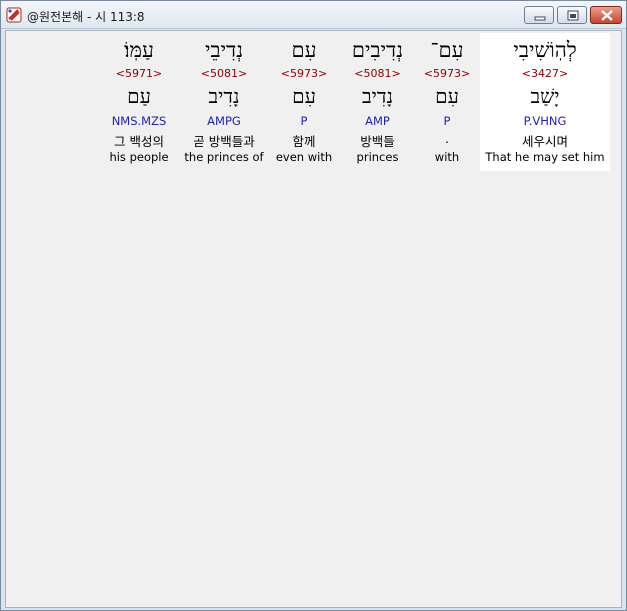 Image resolution: width=627 pixels, height=611 pixels. I want to click on window-title: @원전본해 - 시 113:8, so click(86, 17).